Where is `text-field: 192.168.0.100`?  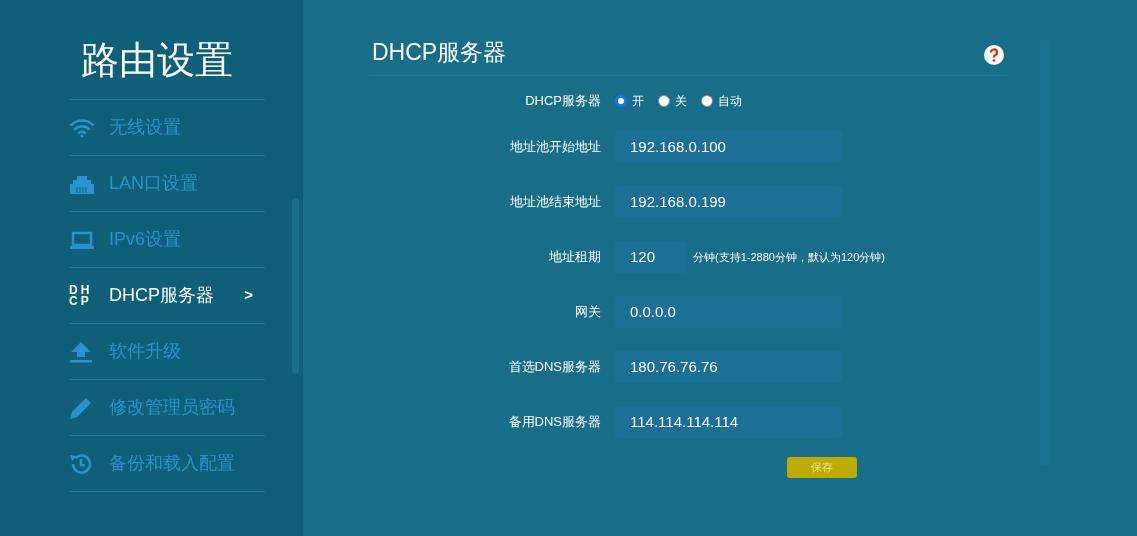
text-field: 192.168.0.100 is located at coordinates (728, 147).